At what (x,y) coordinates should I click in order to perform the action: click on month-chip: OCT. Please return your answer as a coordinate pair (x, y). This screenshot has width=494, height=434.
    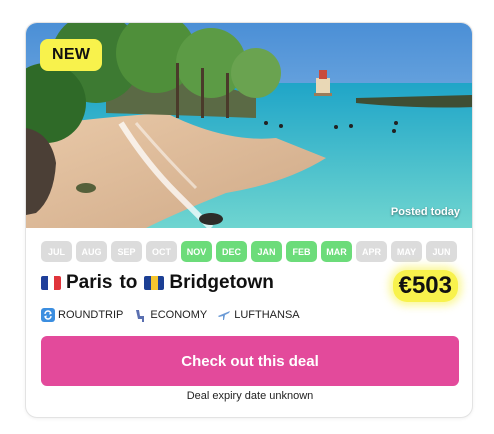
    Looking at the image, I should click on (161, 251).